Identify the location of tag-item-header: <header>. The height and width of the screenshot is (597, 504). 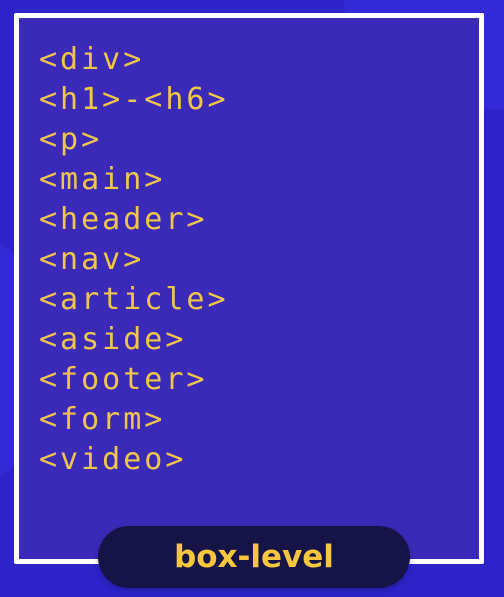
(123, 219).